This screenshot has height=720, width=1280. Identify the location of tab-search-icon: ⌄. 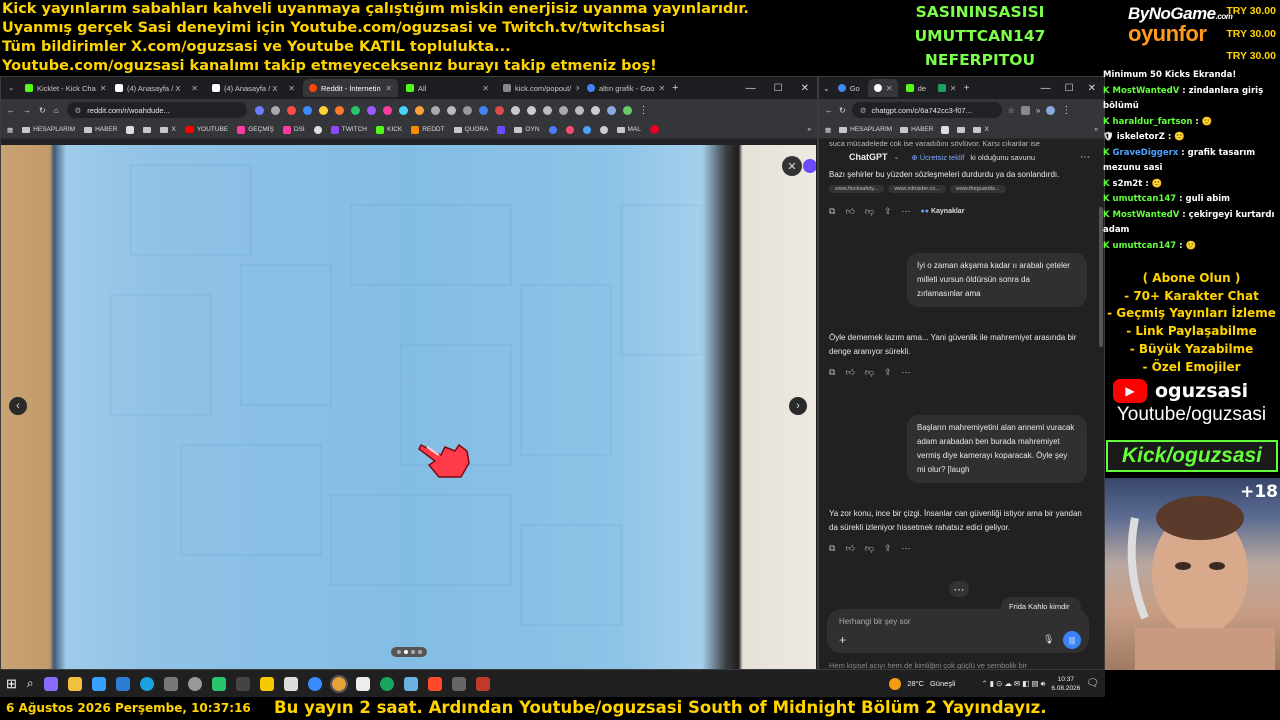
(826, 88).